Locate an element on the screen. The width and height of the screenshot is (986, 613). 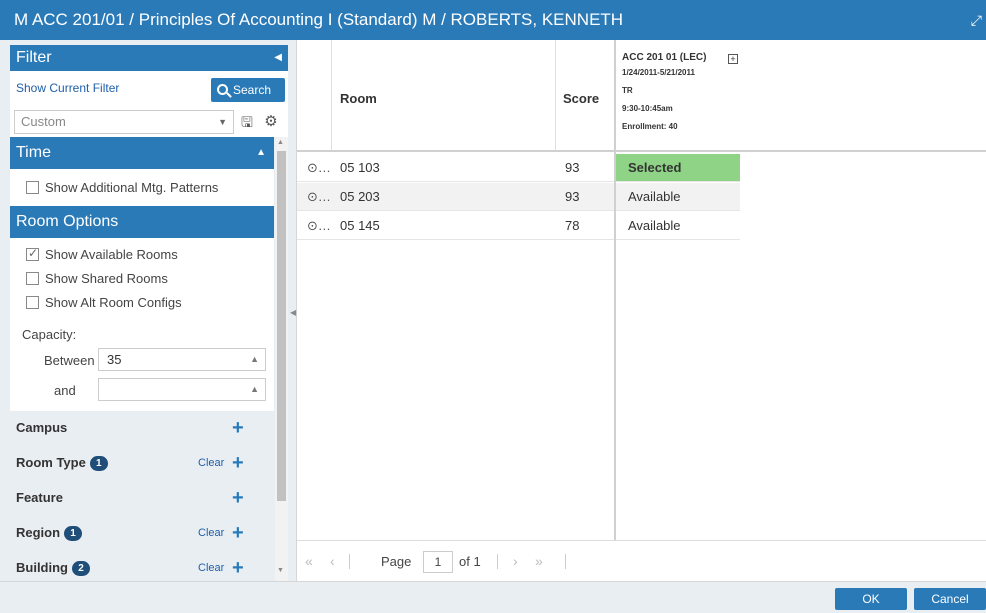
page-count-label: of 1 is located at coordinates (470, 561).